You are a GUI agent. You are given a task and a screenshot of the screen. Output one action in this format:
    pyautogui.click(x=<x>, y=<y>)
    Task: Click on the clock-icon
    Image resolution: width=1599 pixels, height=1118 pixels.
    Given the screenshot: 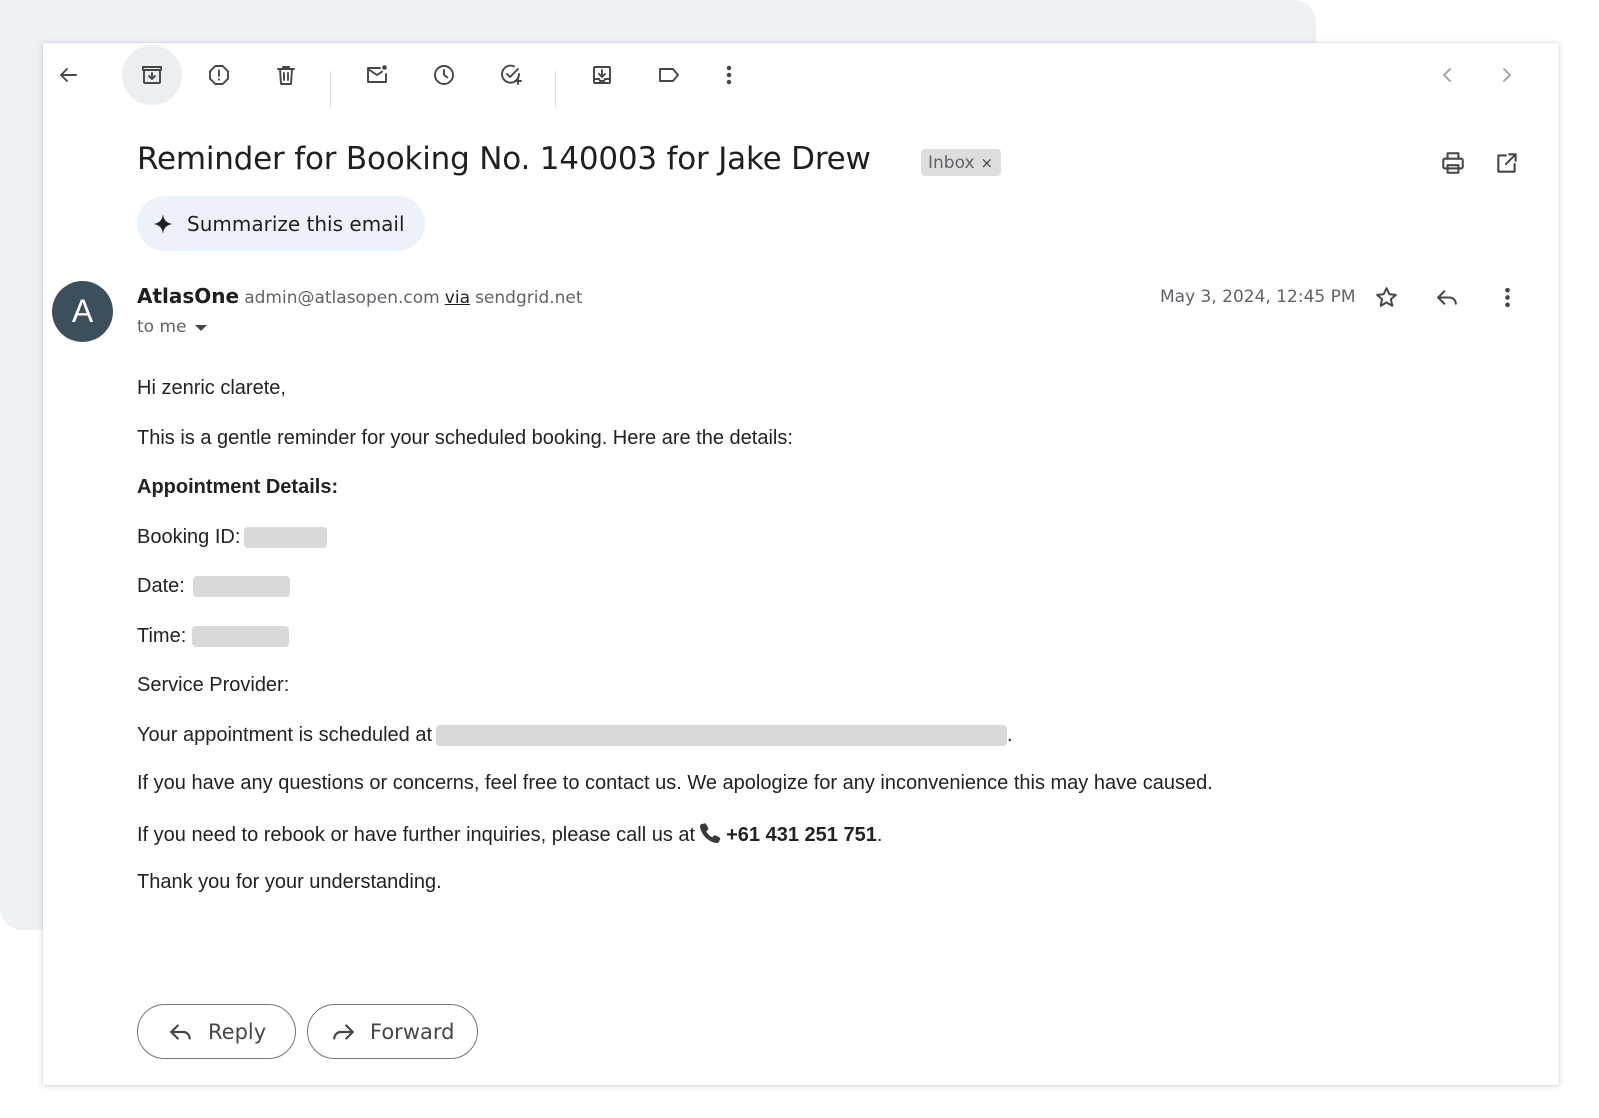 What is the action you would take?
    pyautogui.click(x=444, y=75)
    